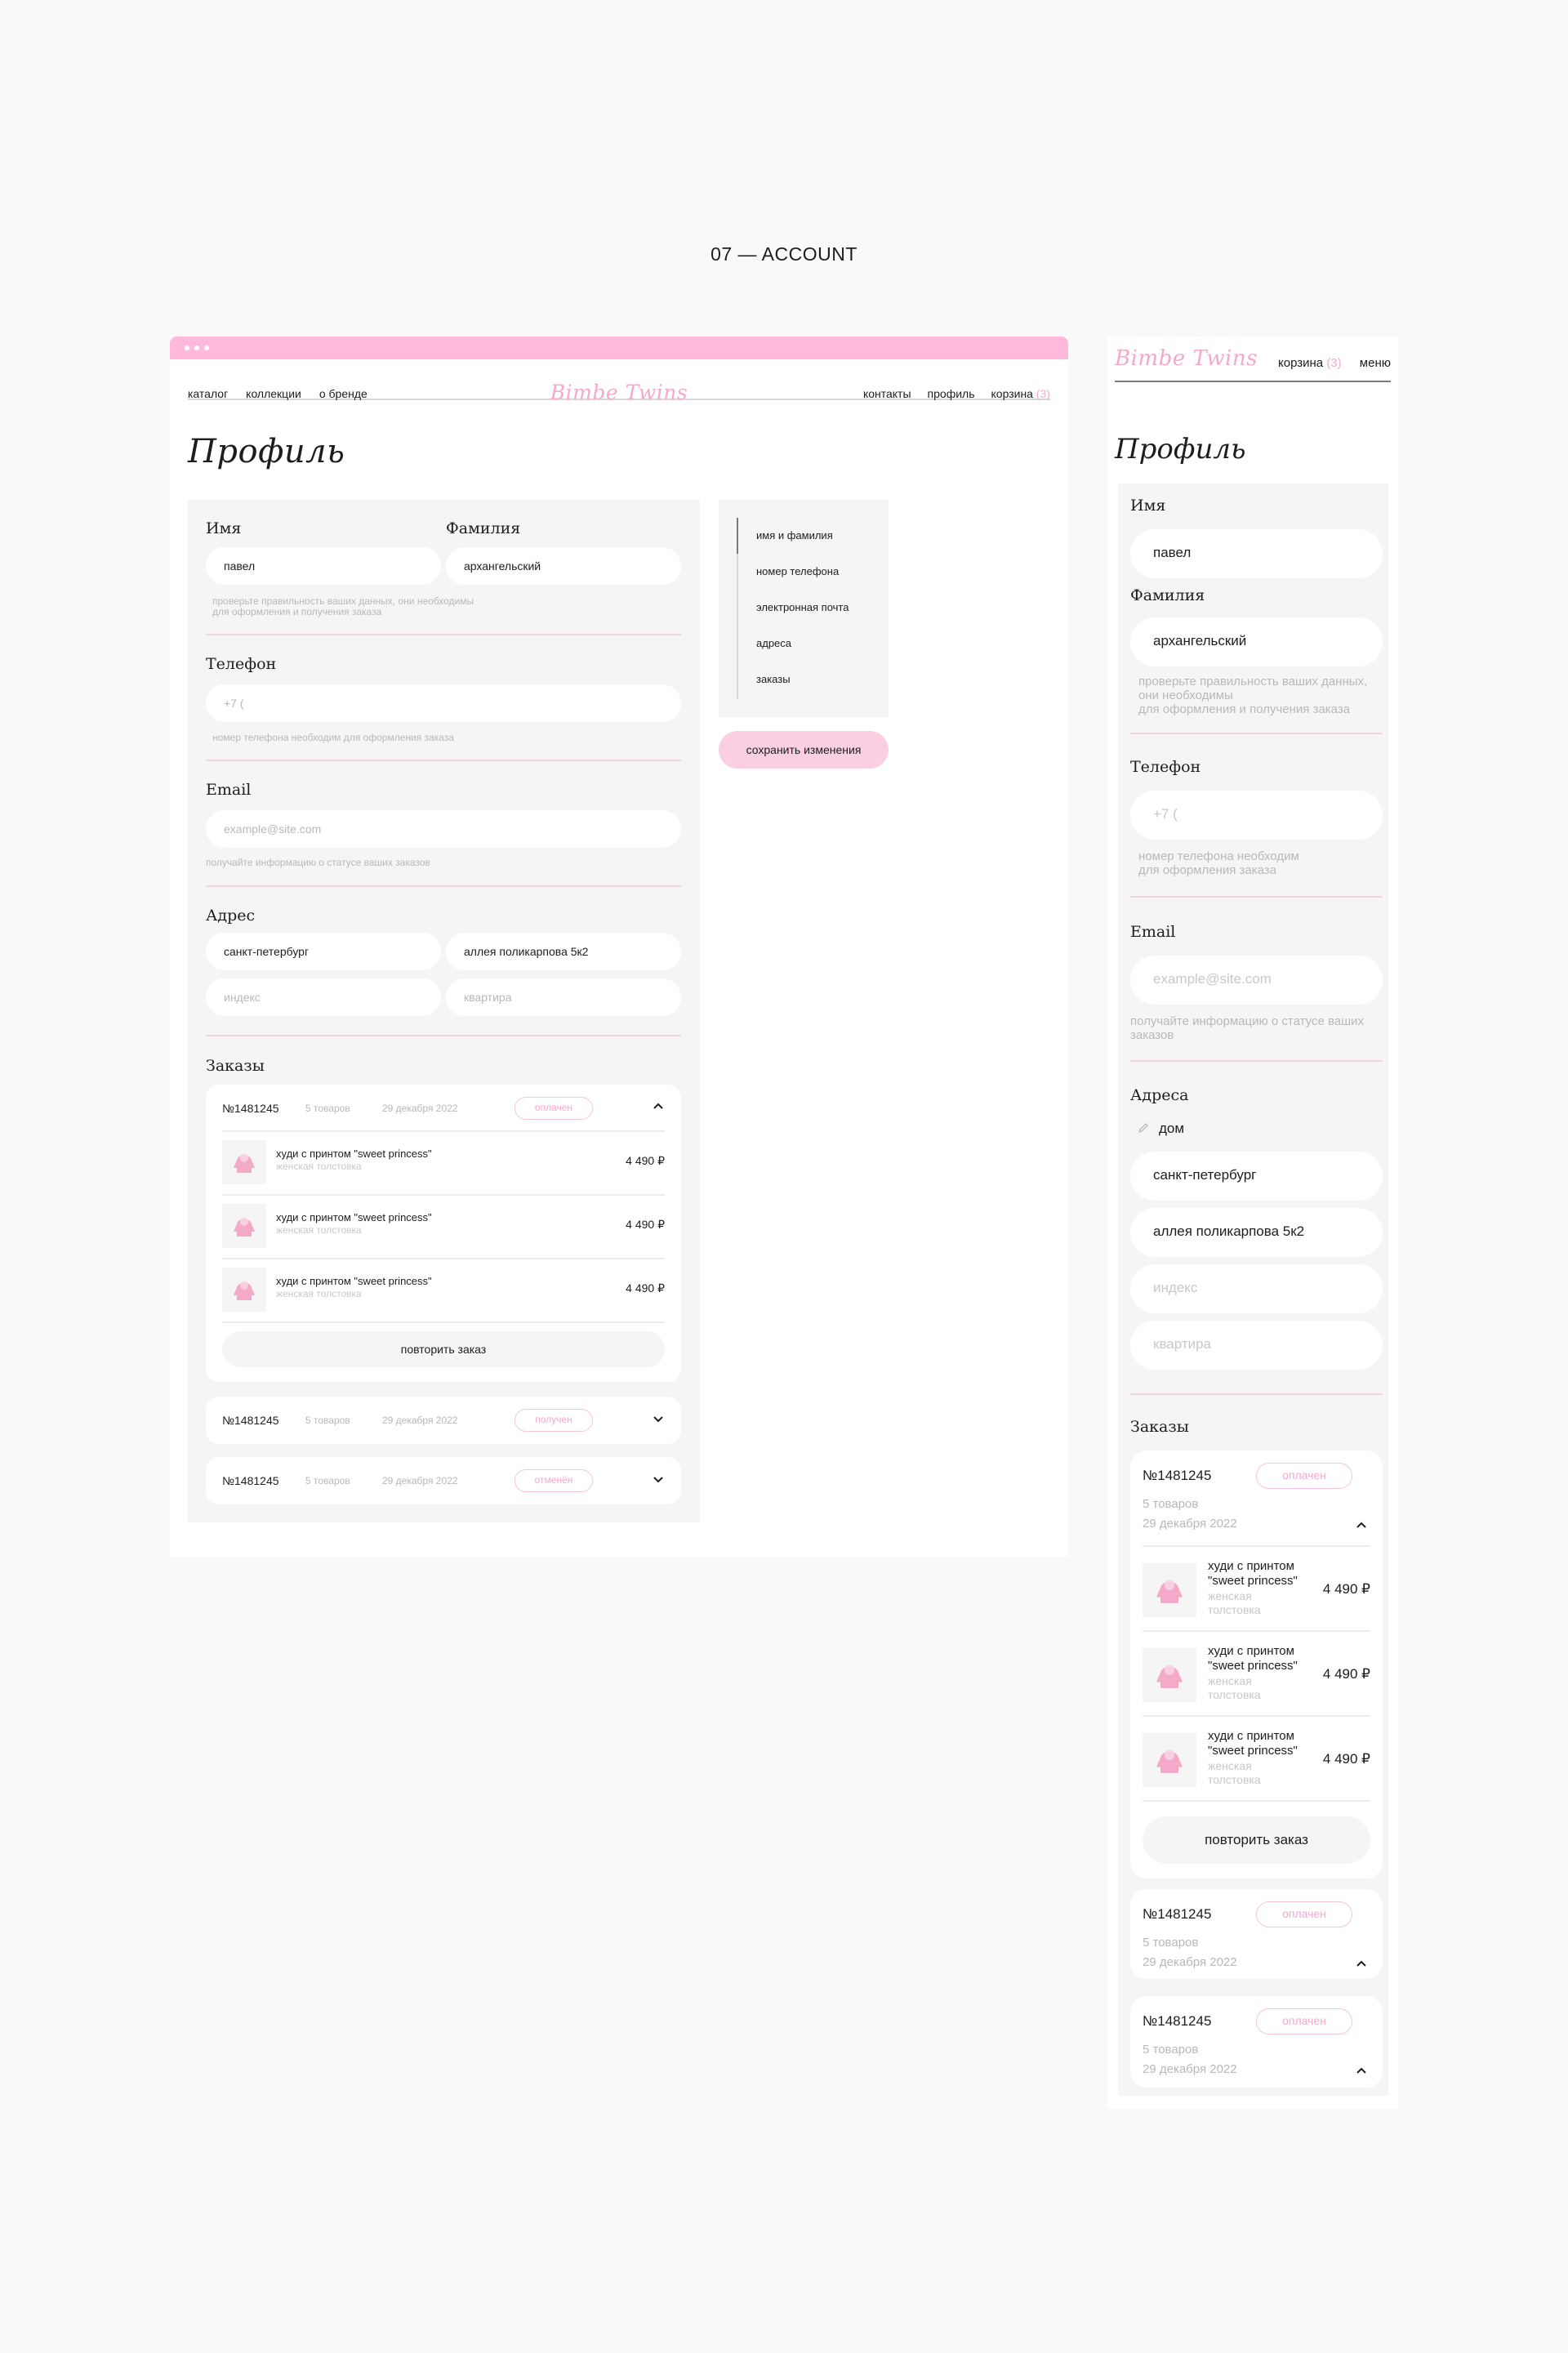  What do you see at coordinates (804, 750) in the screenshot?
I see `save-changes-button: сохранить изменения` at bounding box center [804, 750].